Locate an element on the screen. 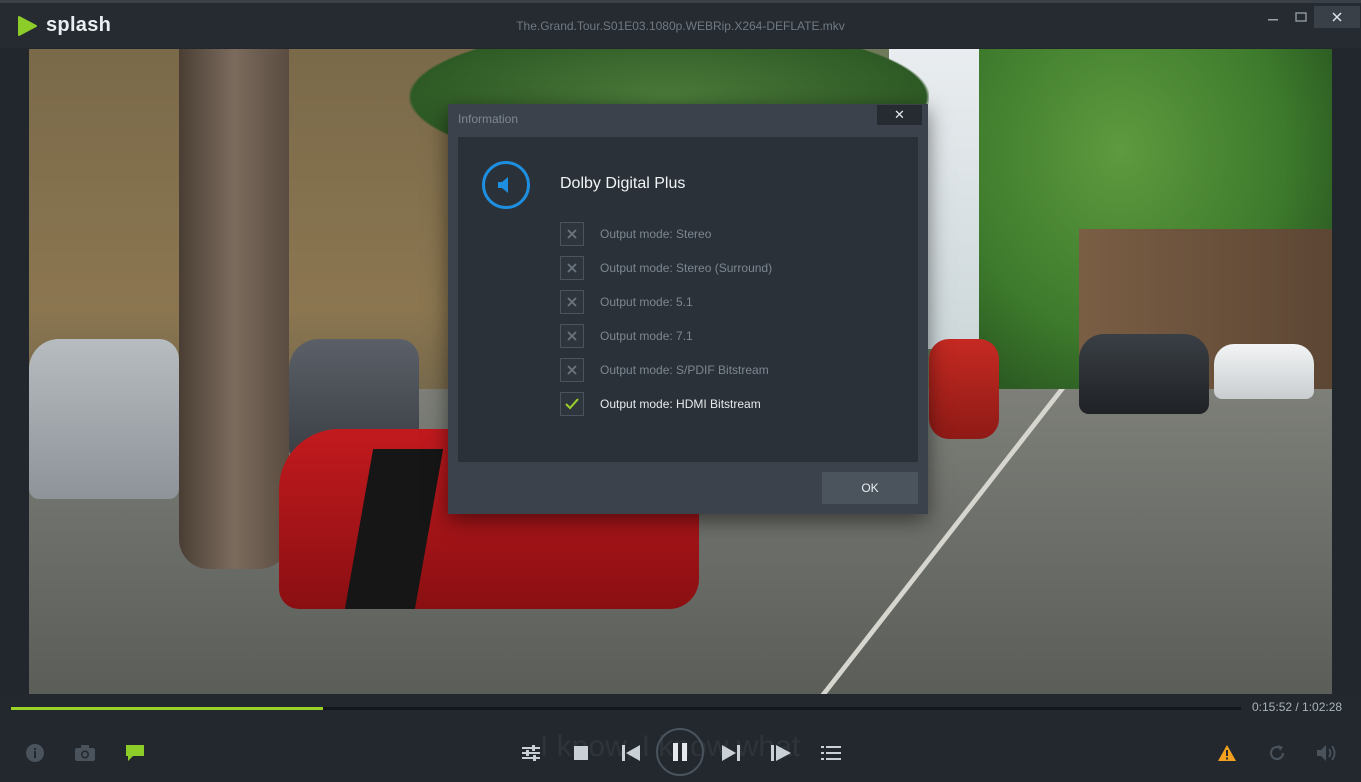  option-label: Output mode: HDMI Bitstream is located at coordinates (680, 404).